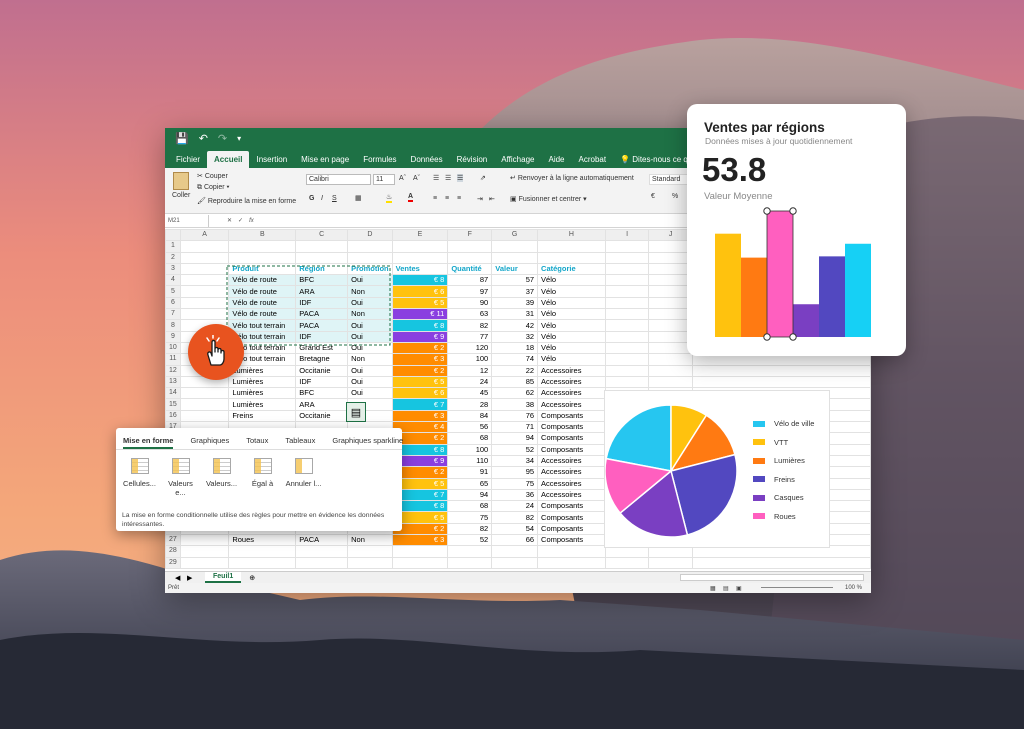 The image size is (1024, 729). I want to click on row-header: 4, so click(173, 280).